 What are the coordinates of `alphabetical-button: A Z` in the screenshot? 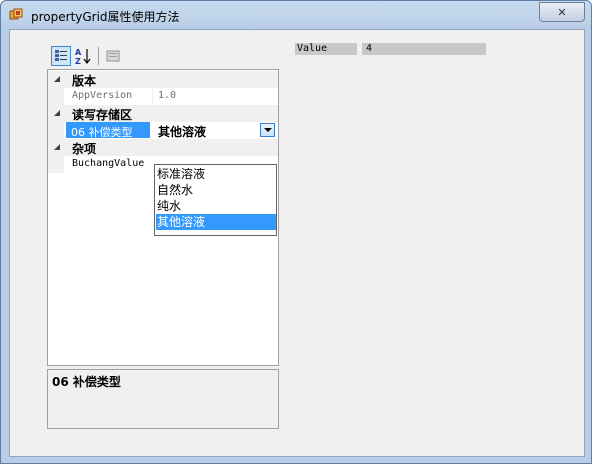 It's located at (83, 56).